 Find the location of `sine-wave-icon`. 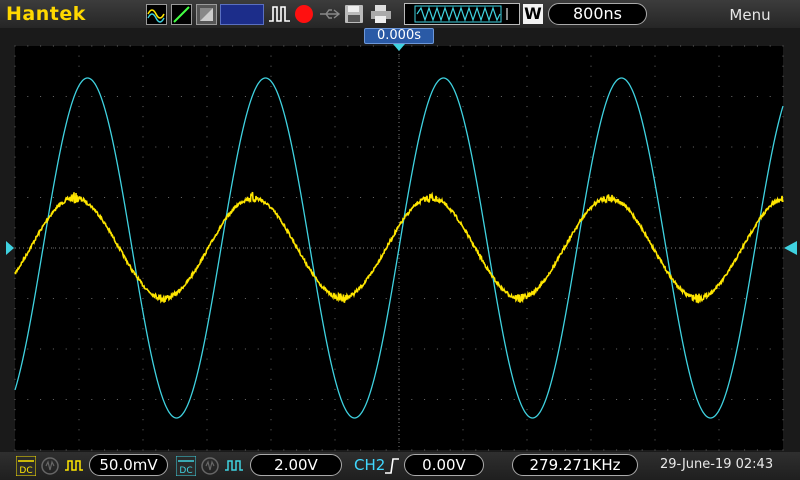

sine-wave-icon is located at coordinates (156, 16).